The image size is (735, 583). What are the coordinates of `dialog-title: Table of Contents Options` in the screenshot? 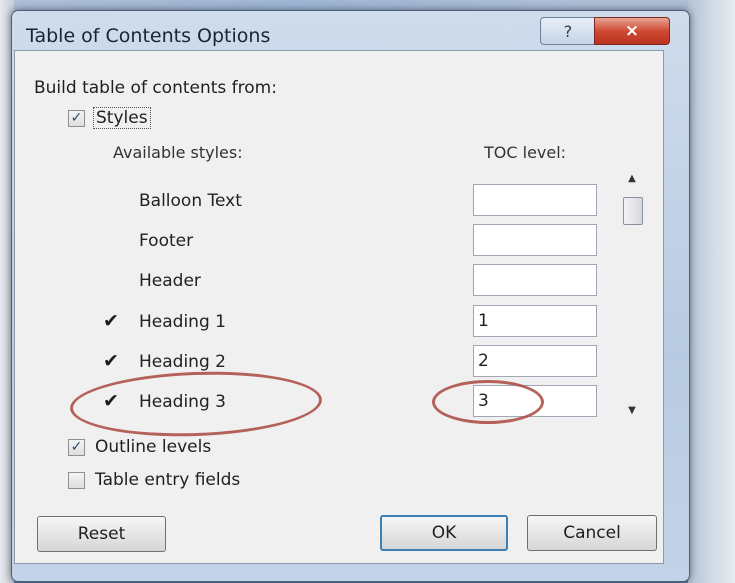 It's located at (148, 36).